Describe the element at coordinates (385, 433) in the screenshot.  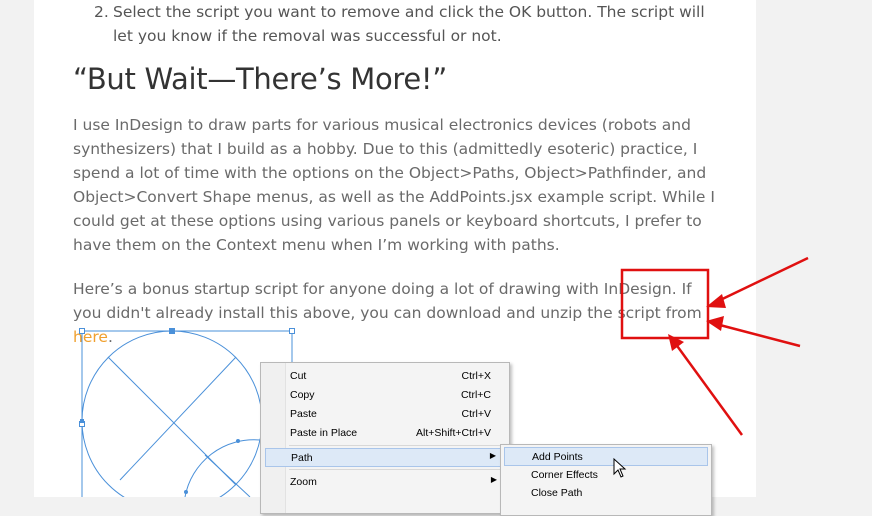
I see `menu-item-paste-in-place: Paste in Place Alt+Shift+Ctrl+V` at that location.